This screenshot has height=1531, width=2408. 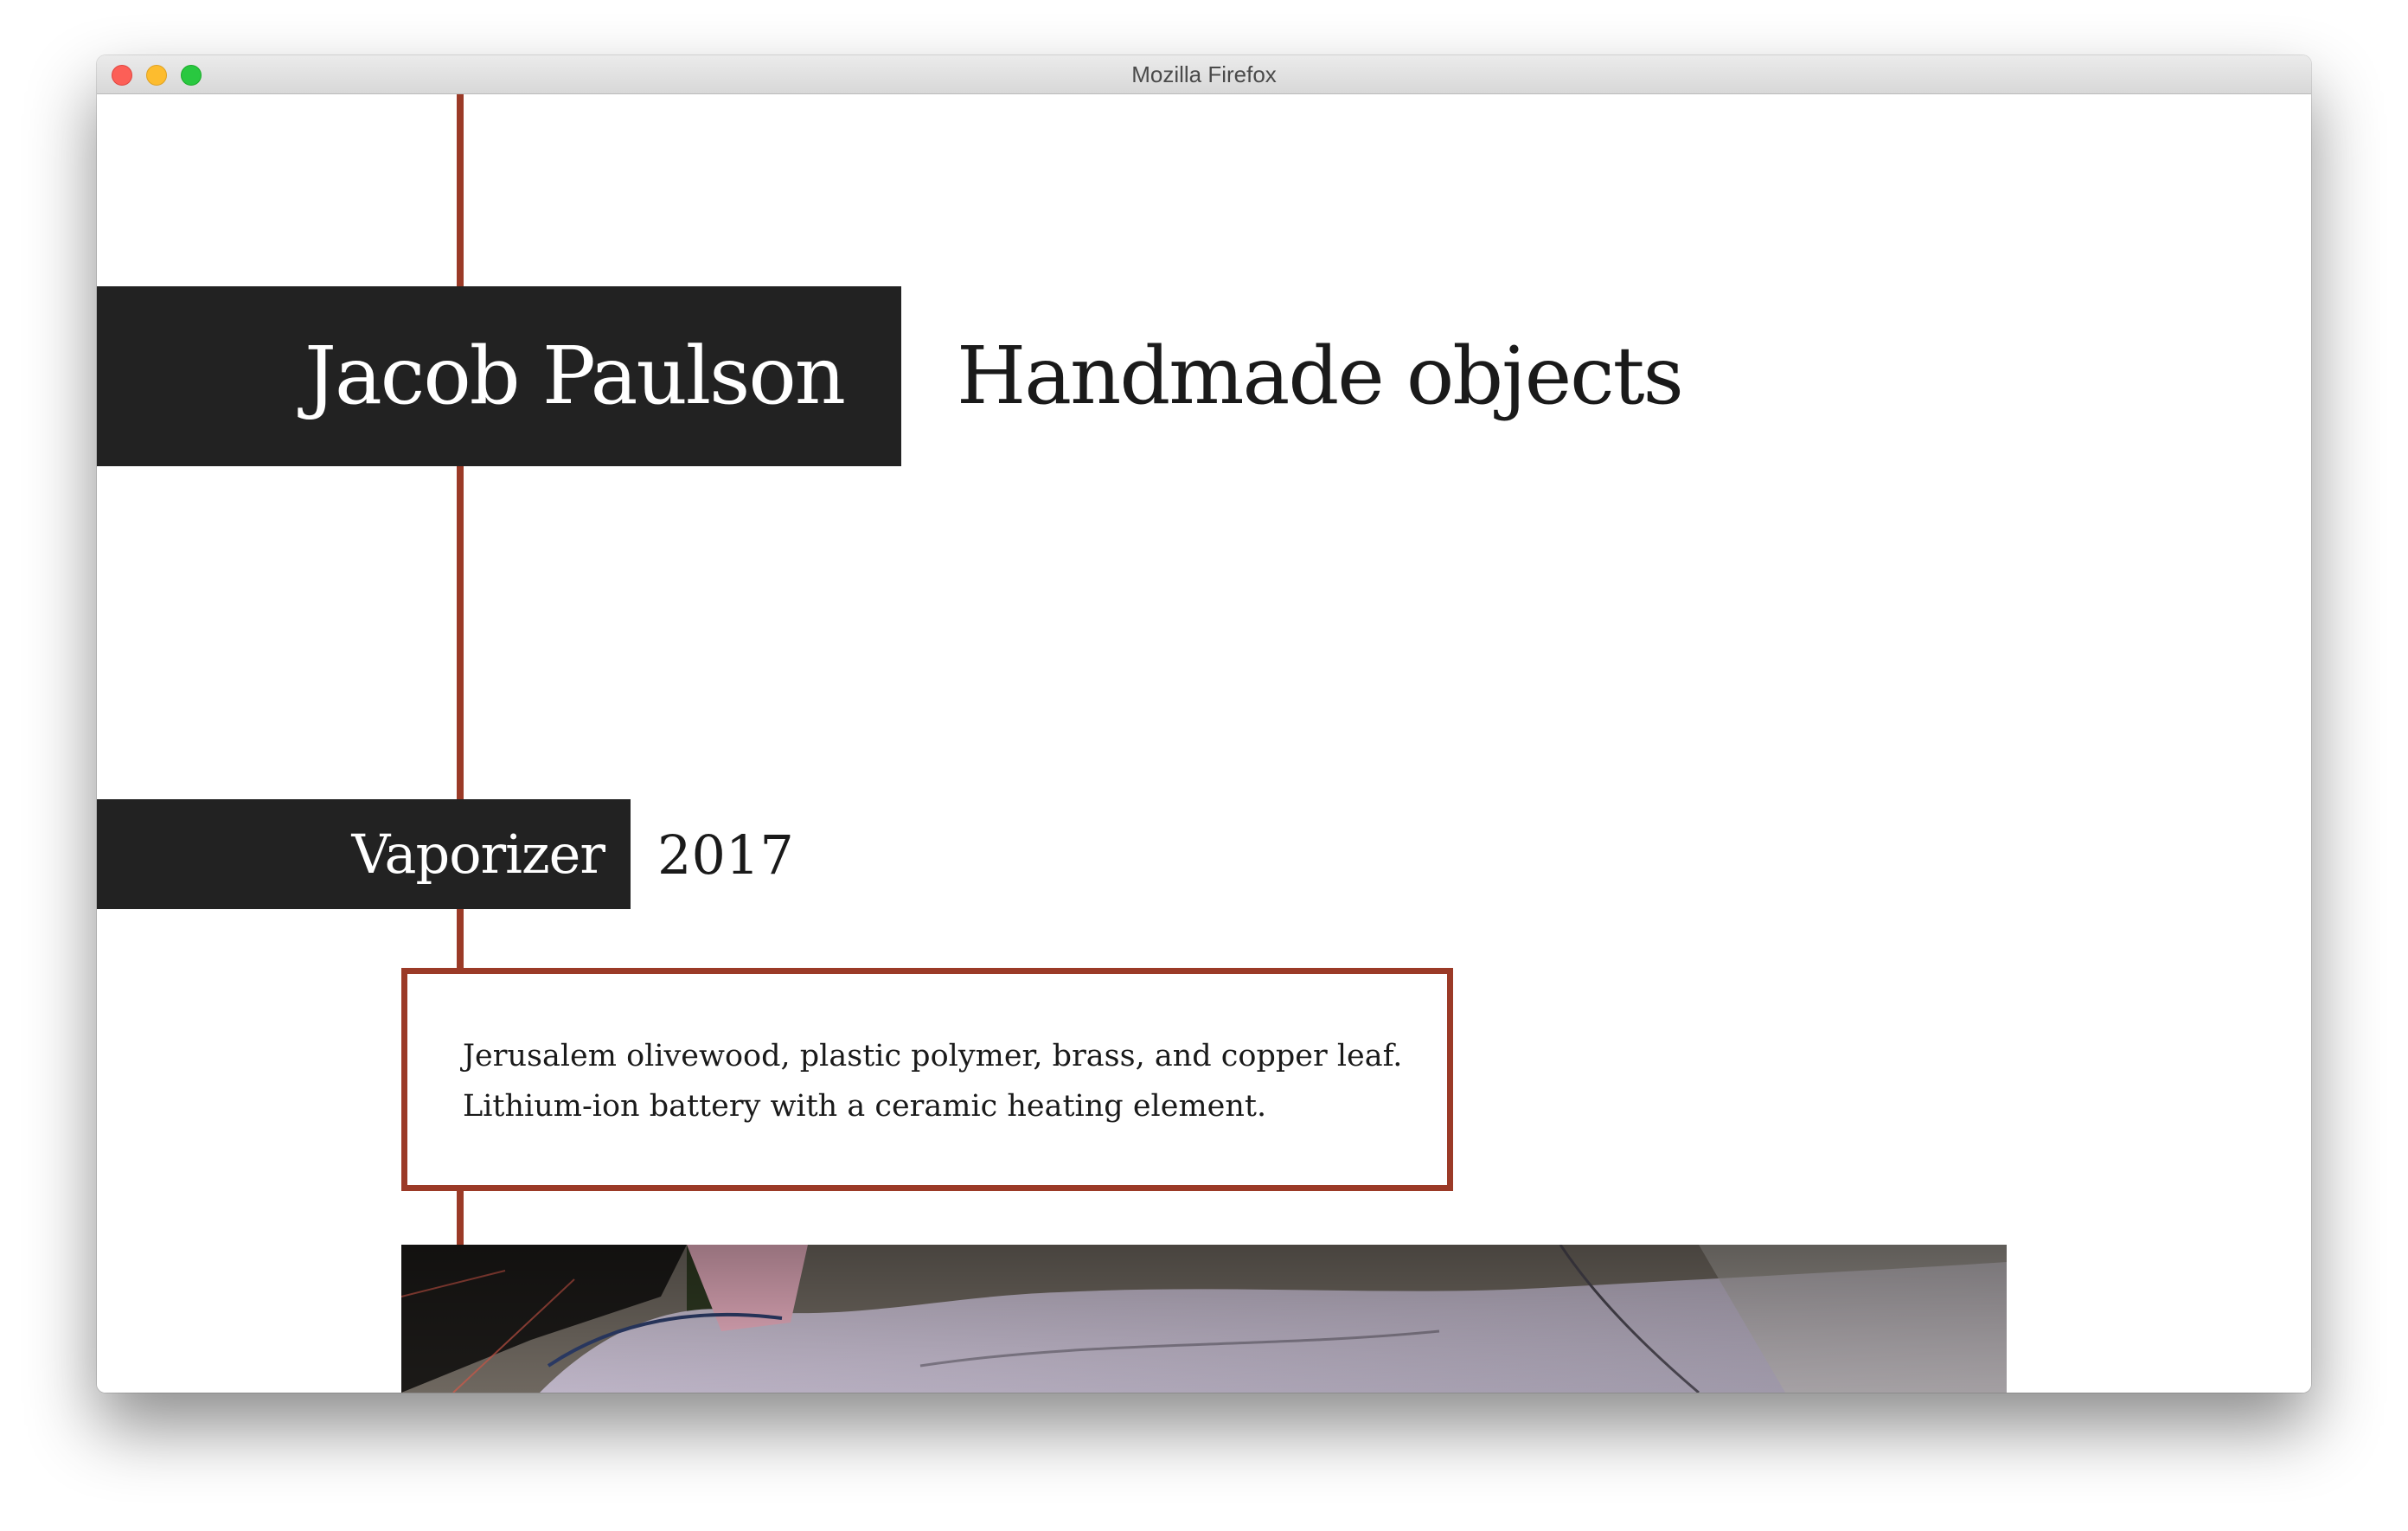 I want to click on title-bar: Mozilla Firefox, so click(x=1204, y=74).